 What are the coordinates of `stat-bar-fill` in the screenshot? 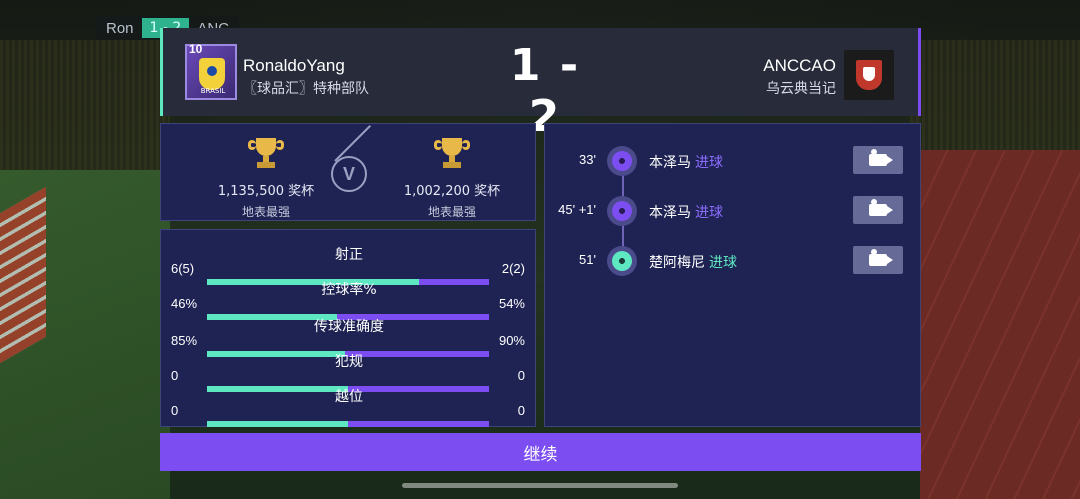 It's located at (277, 424).